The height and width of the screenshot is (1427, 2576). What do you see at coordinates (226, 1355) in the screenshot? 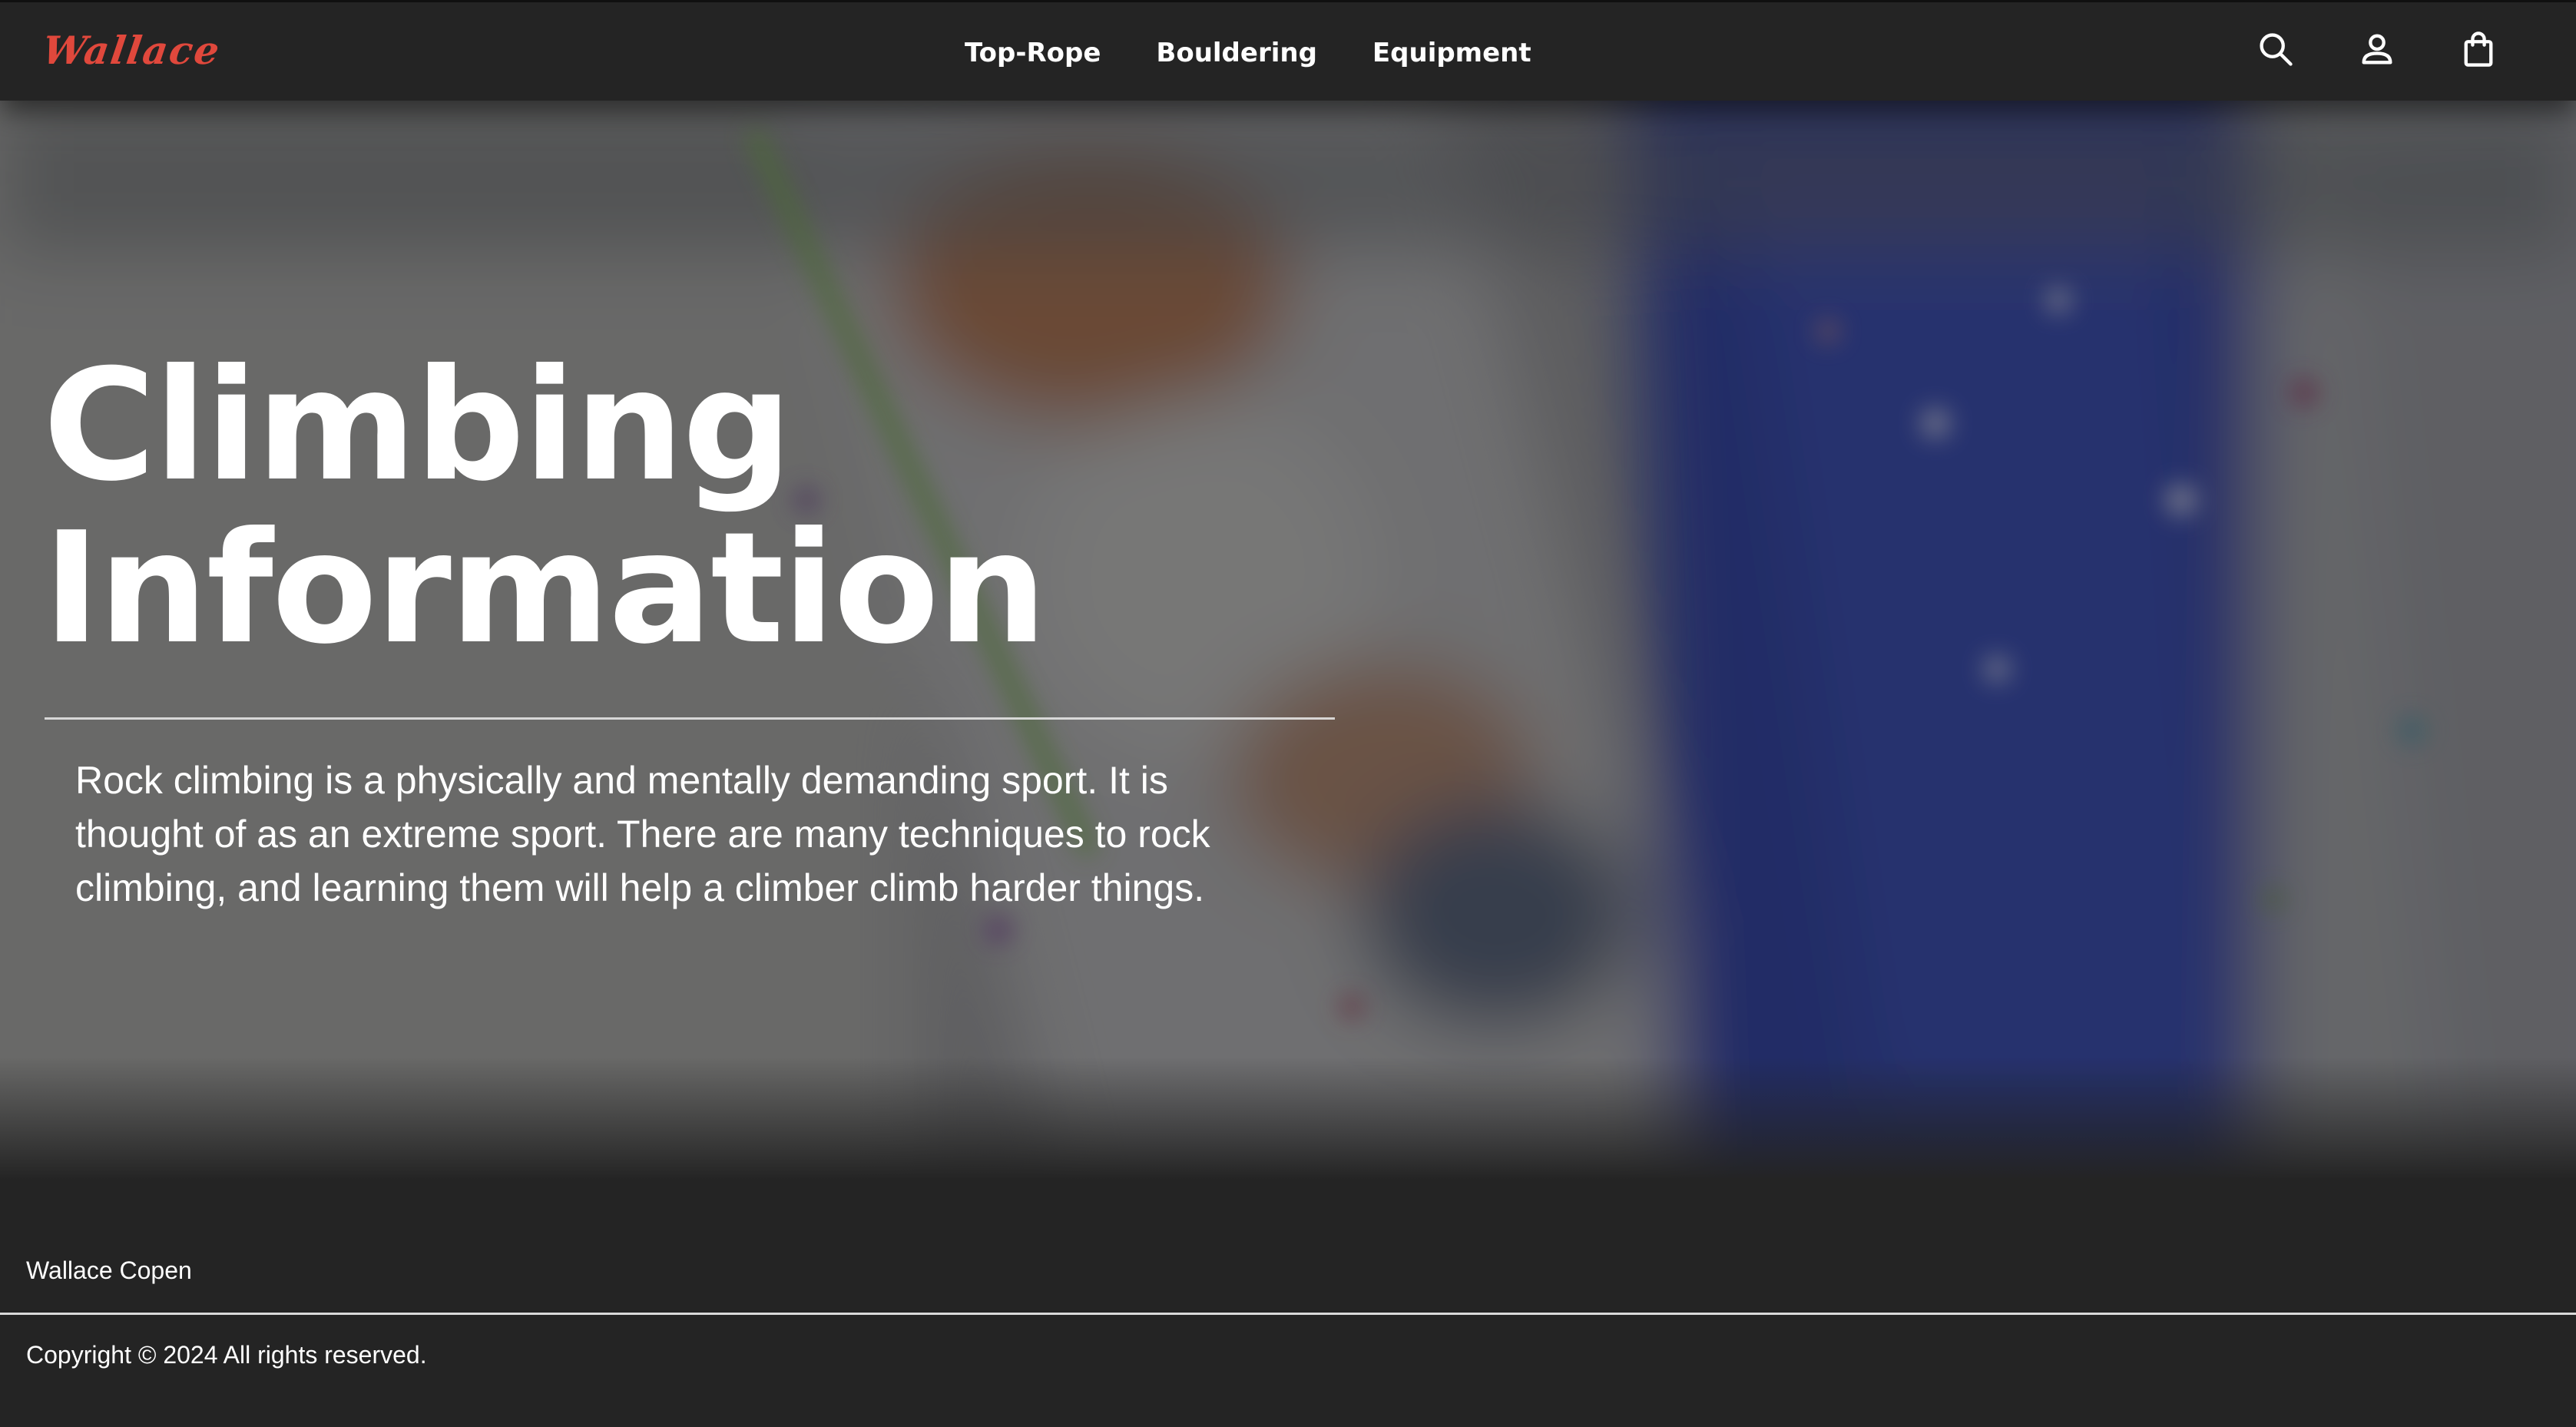
I see `footer-copyright: Copyright © 2024 All rights reserved.` at bounding box center [226, 1355].